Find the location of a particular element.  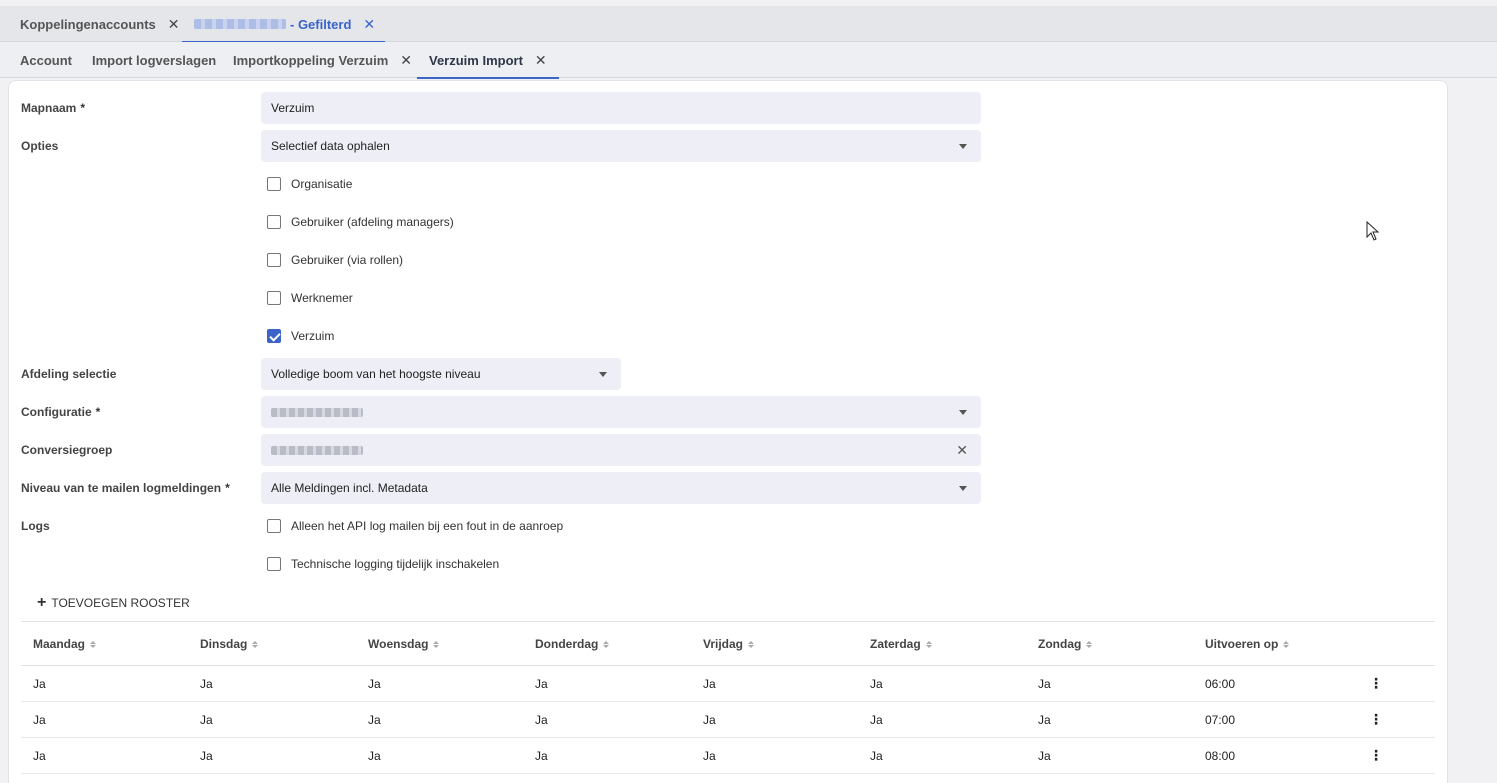

column-header-actions is located at coordinates (1402, 643).